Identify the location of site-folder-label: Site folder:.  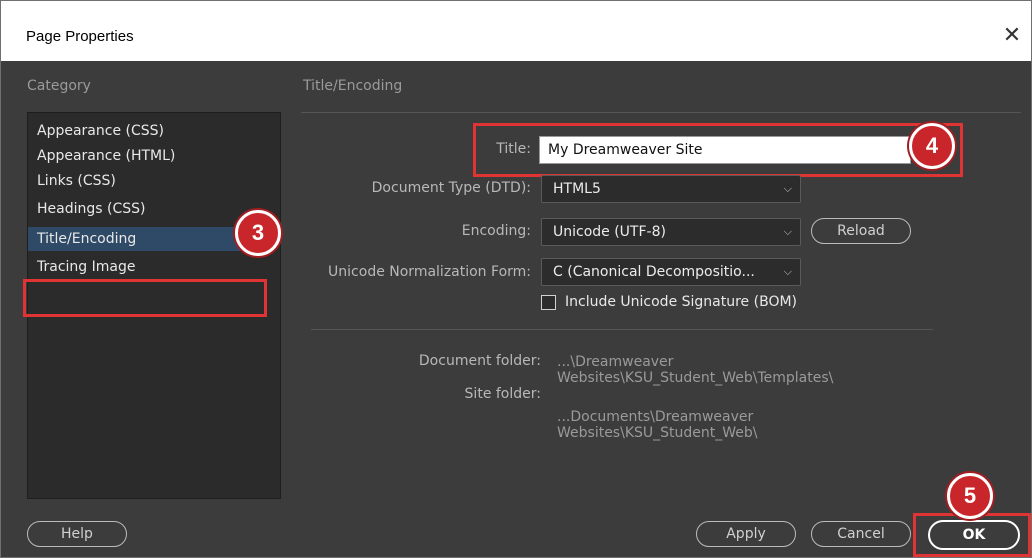
(502, 394).